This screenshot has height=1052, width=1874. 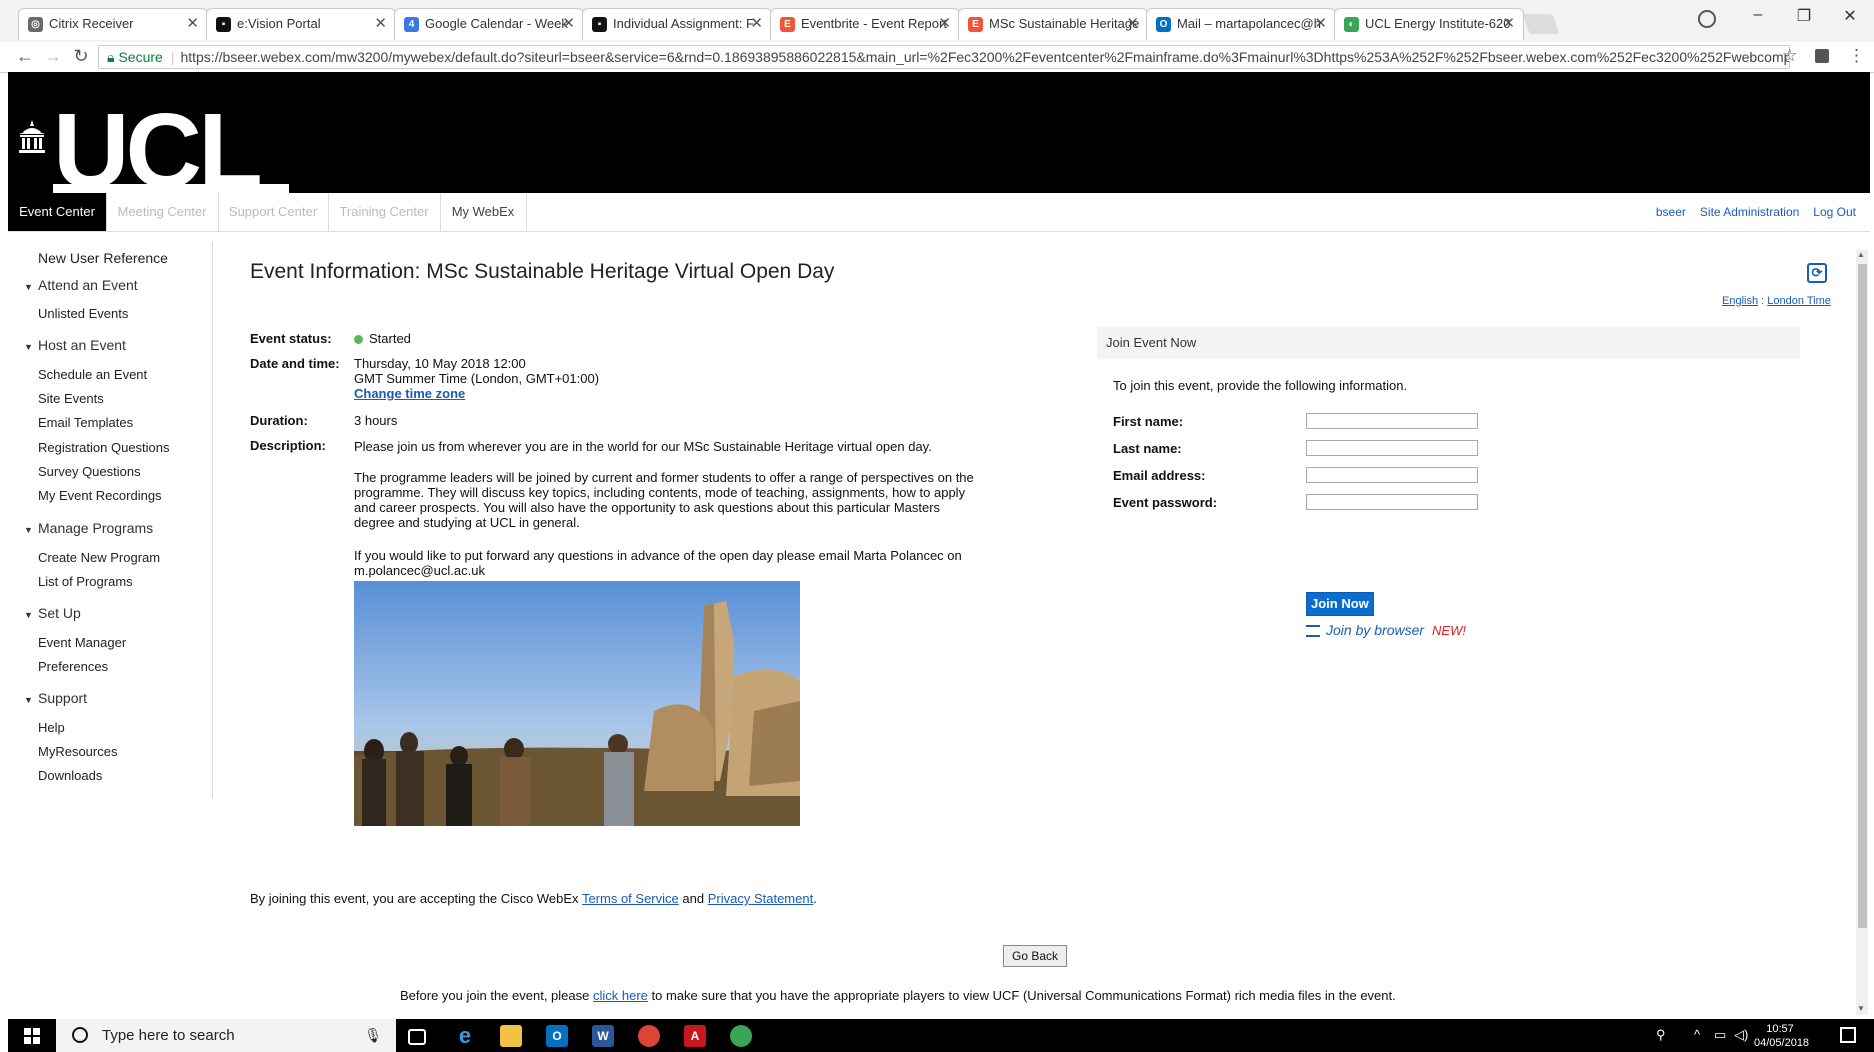 What do you see at coordinates (1862, 596) in the screenshot?
I see `scrollbar-thumb` at bounding box center [1862, 596].